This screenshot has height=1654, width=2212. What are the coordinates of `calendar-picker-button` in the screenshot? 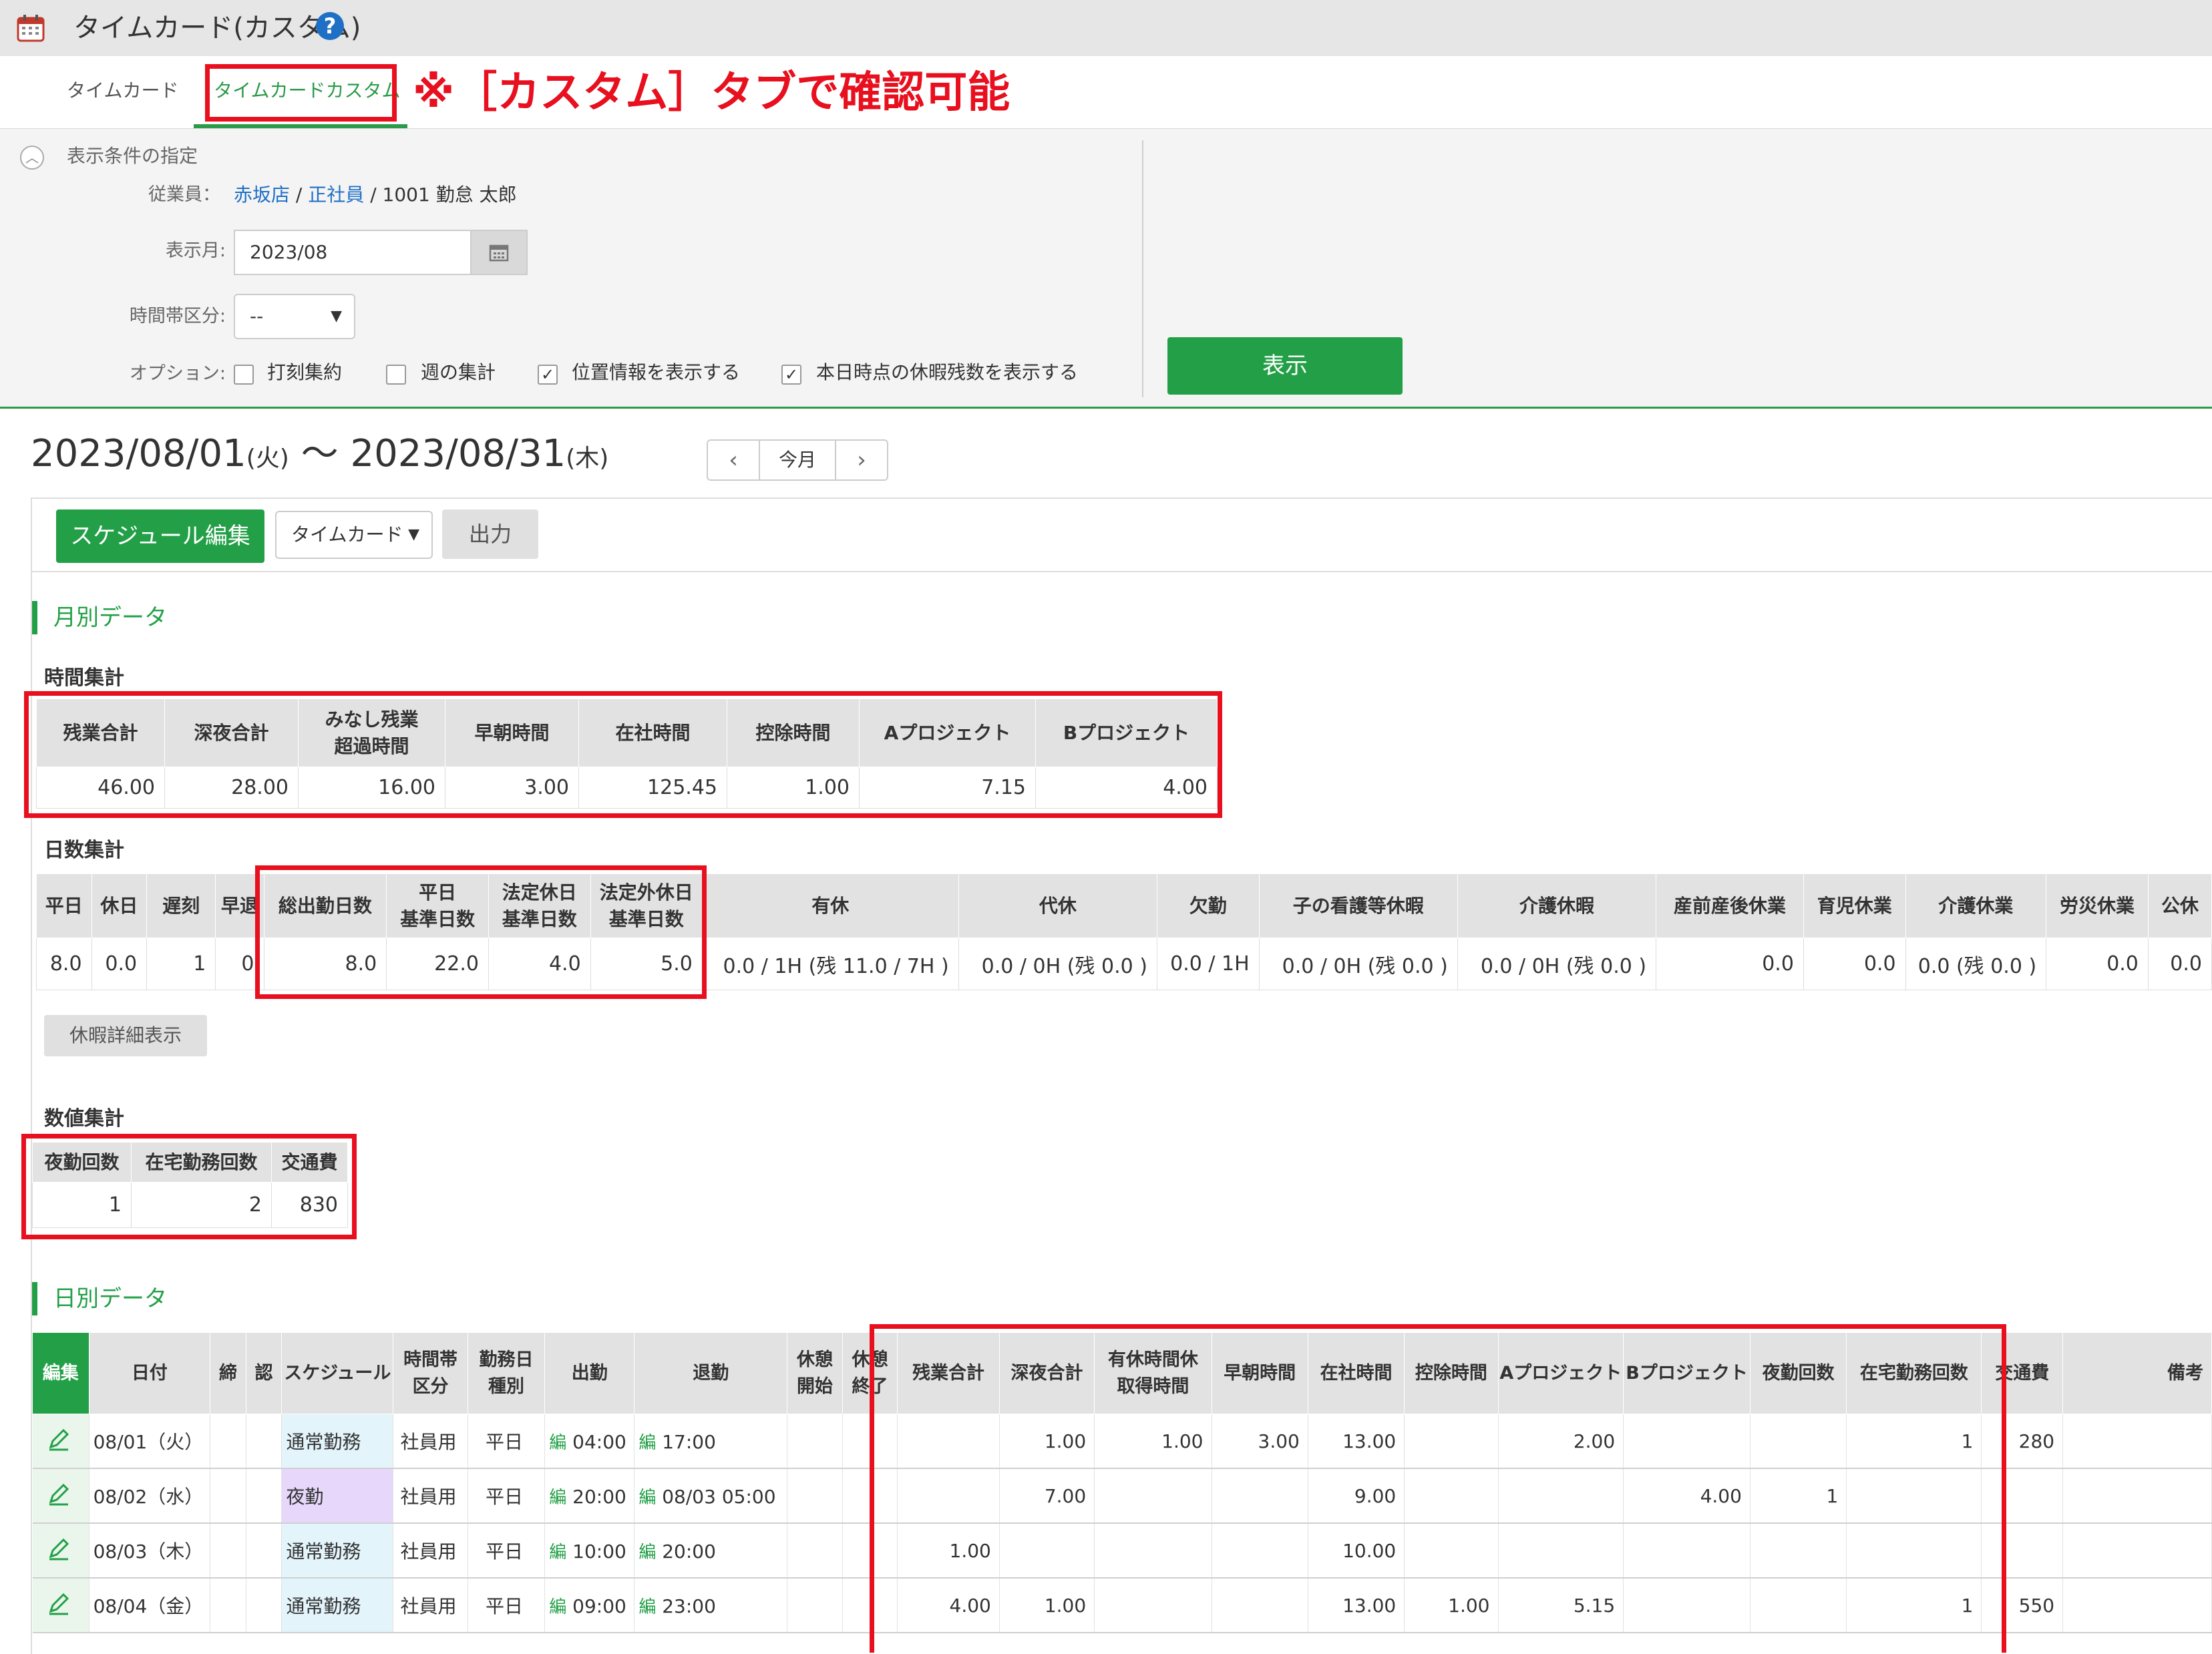 It's located at (500, 253).